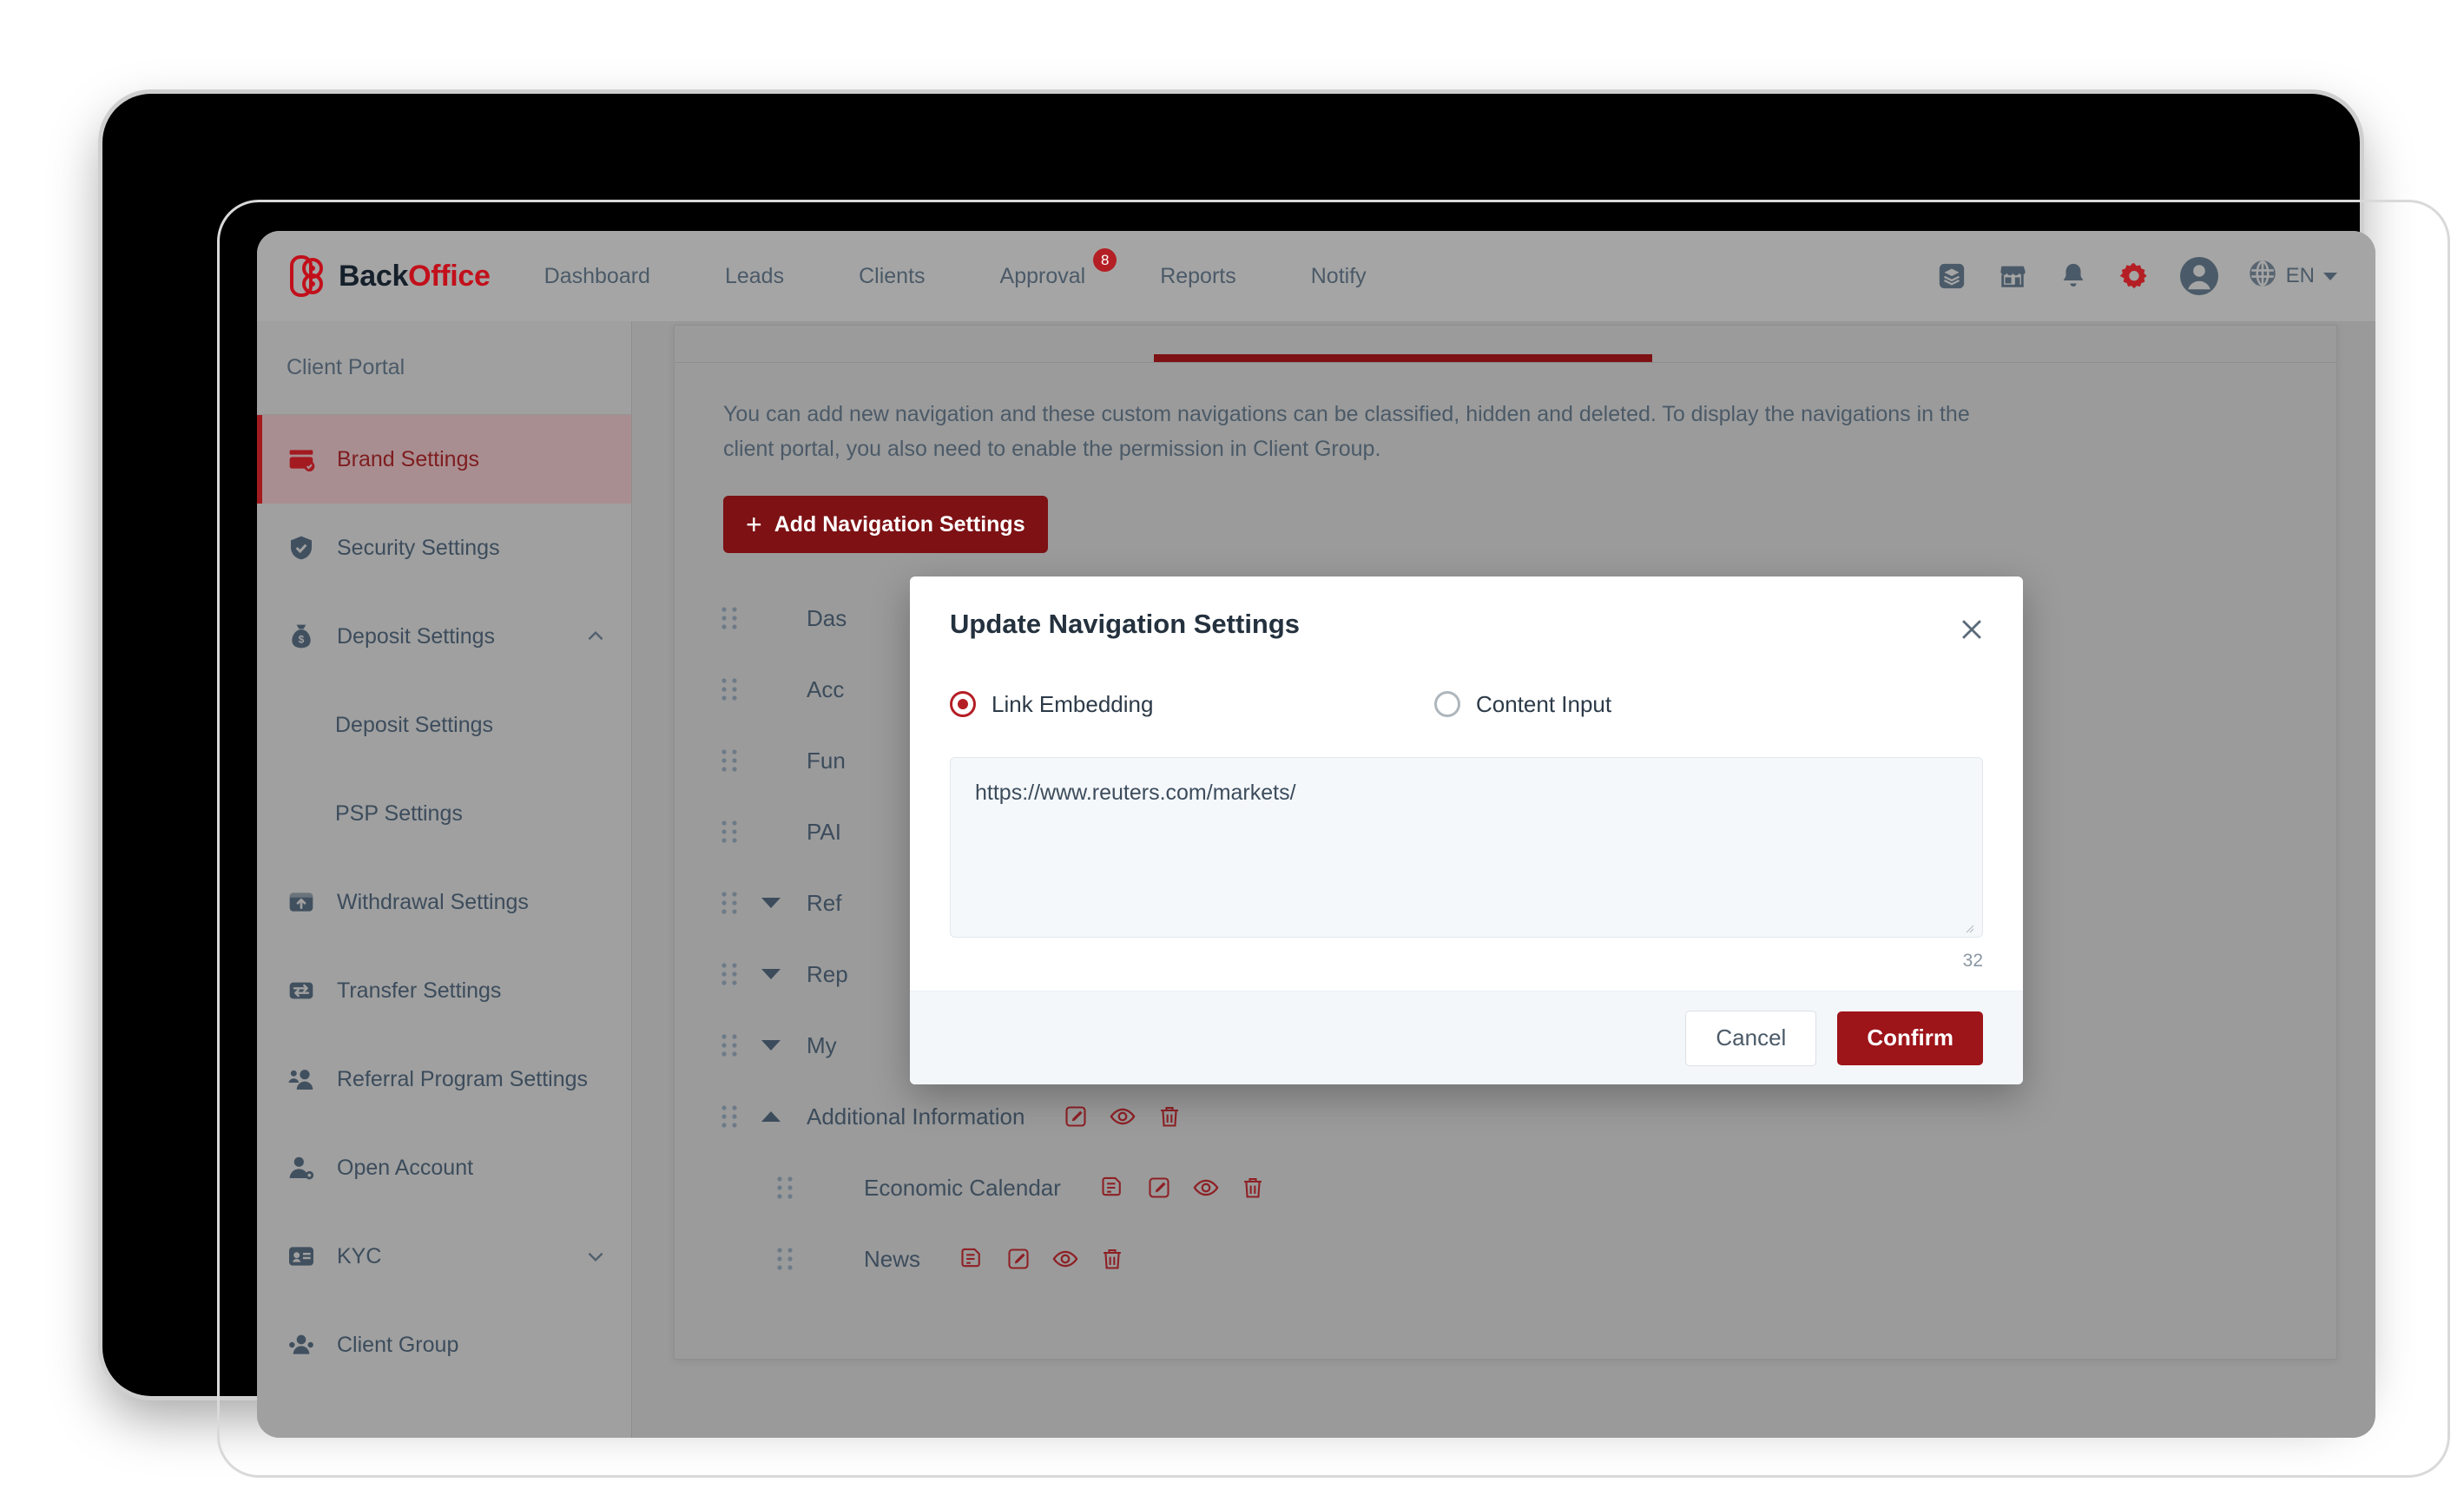  Describe the element at coordinates (2262, 277) in the screenshot. I see `globe-icon` at that location.